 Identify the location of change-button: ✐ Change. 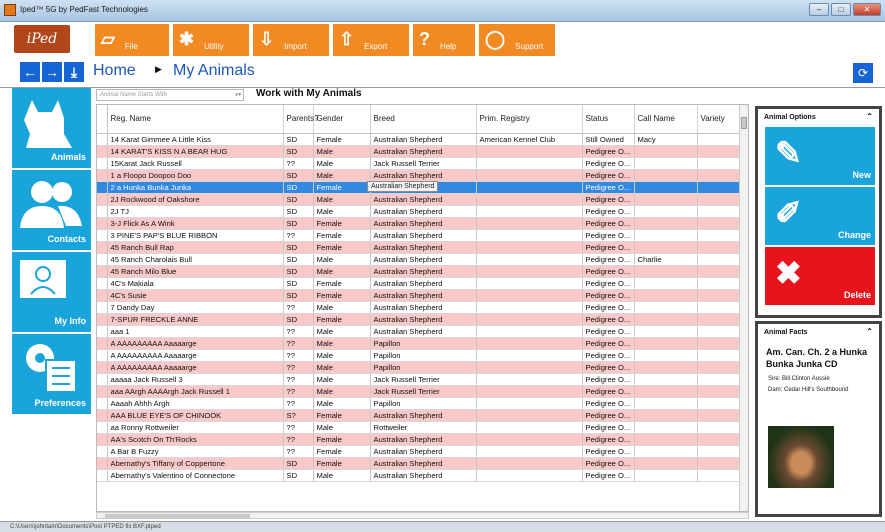
(820, 216).